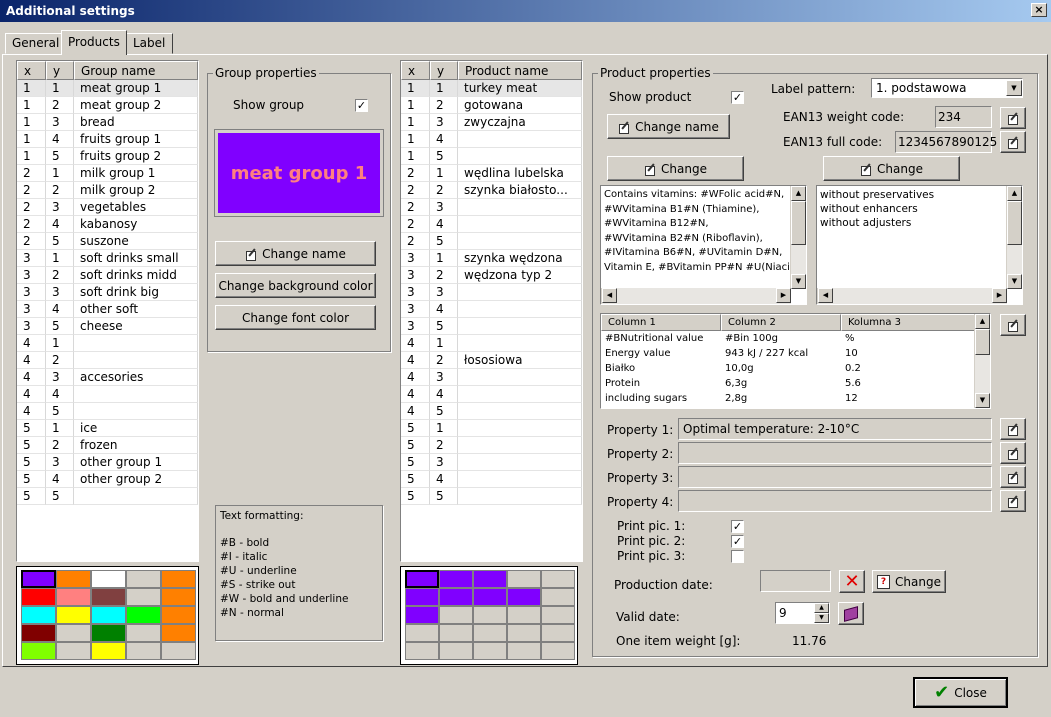  Describe the element at coordinates (661, 322) in the screenshot. I see `column-header: Column 1` at that location.